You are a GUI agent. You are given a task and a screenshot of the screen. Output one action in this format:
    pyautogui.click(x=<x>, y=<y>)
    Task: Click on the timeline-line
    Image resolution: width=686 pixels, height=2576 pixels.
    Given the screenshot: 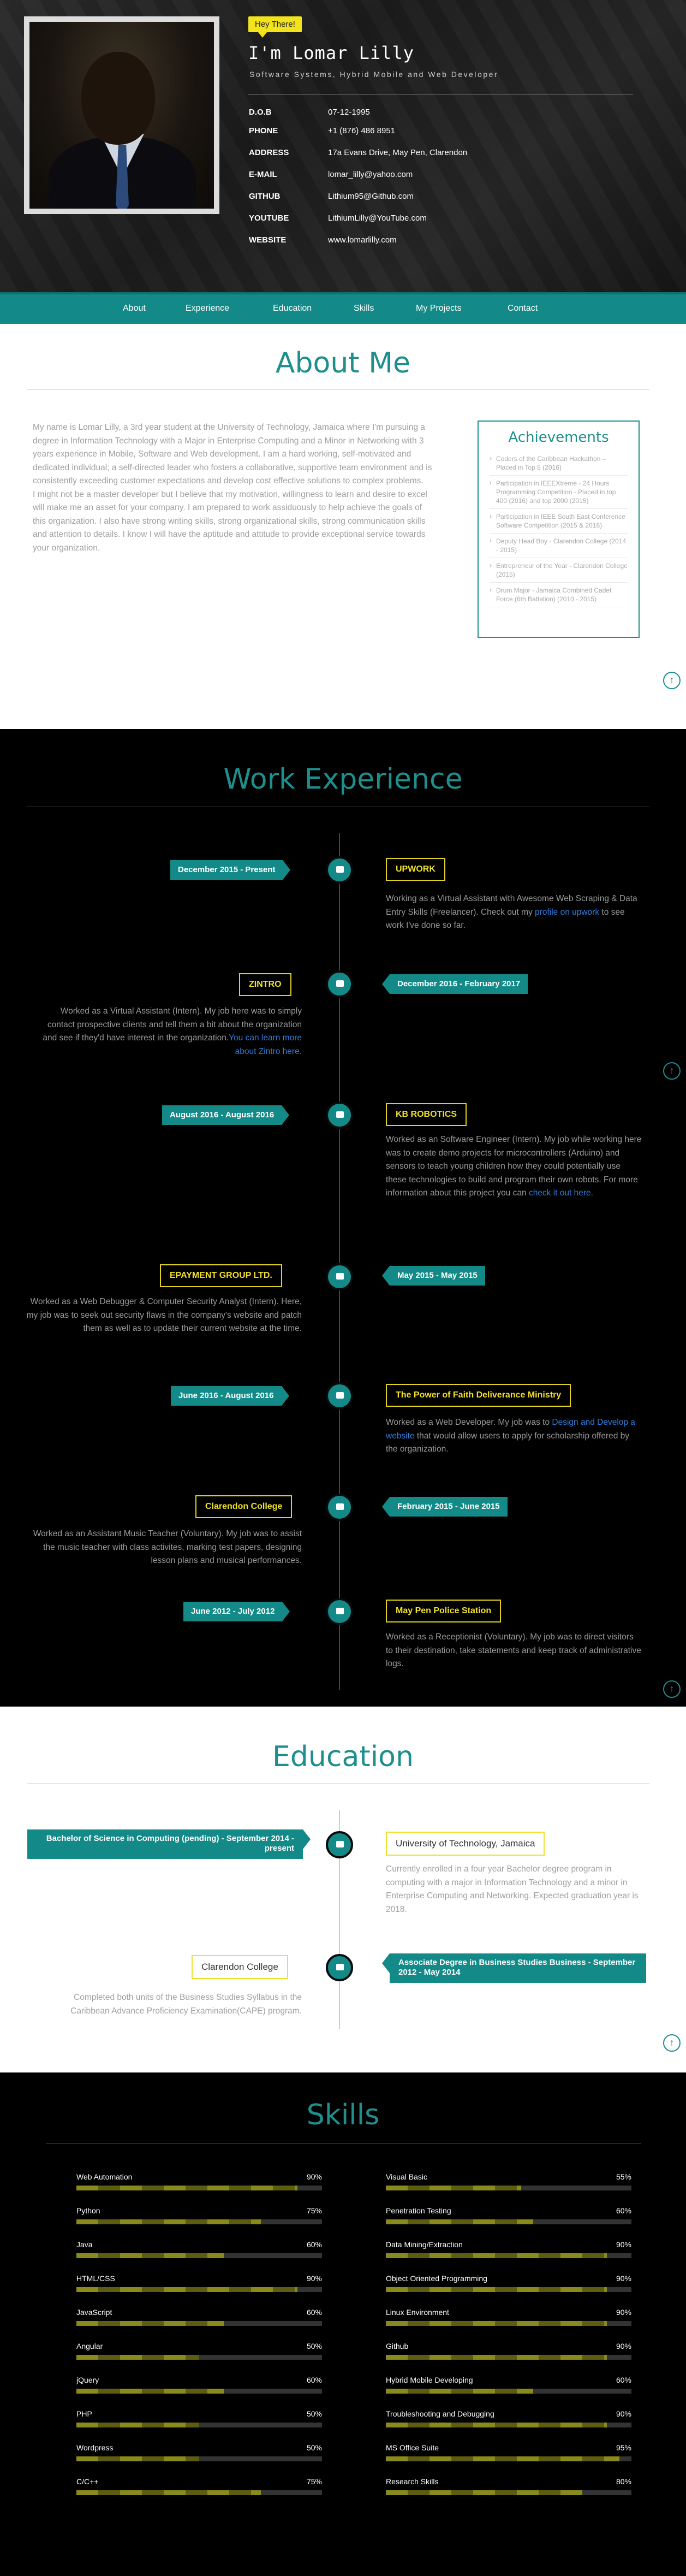 What is the action you would take?
    pyautogui.click(x=339, y=1261)
    